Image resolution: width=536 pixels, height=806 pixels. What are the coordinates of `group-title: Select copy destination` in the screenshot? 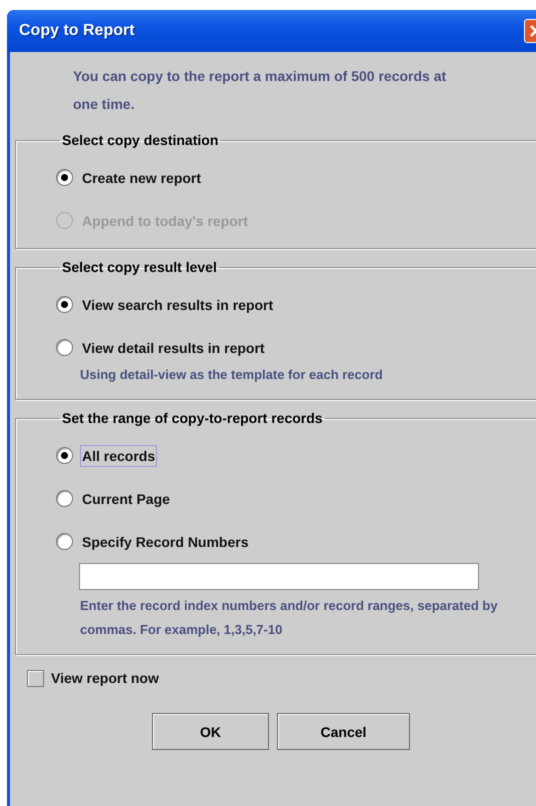 It's located at (140, 140).